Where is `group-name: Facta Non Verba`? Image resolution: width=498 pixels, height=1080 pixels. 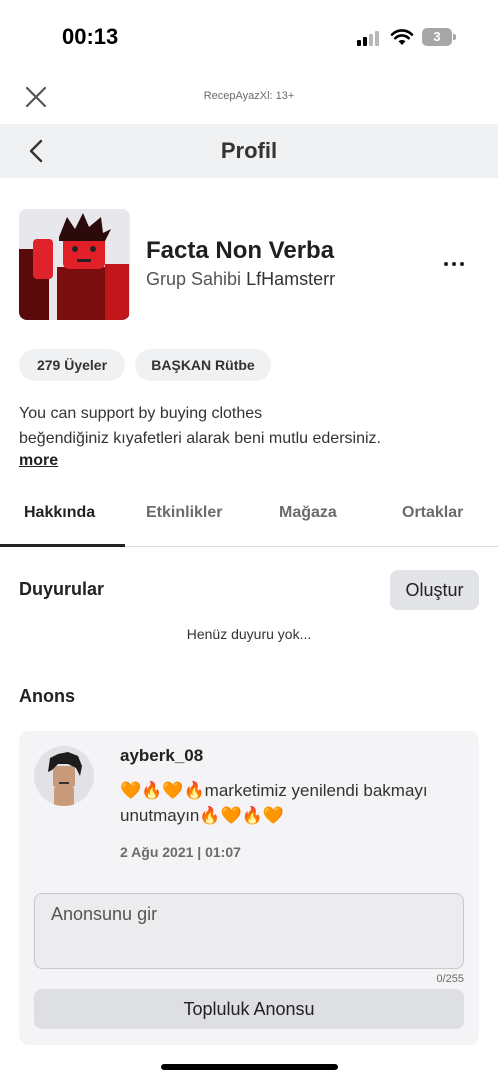 group-name: Facta Non Verba is located at coordinates (240, 250).